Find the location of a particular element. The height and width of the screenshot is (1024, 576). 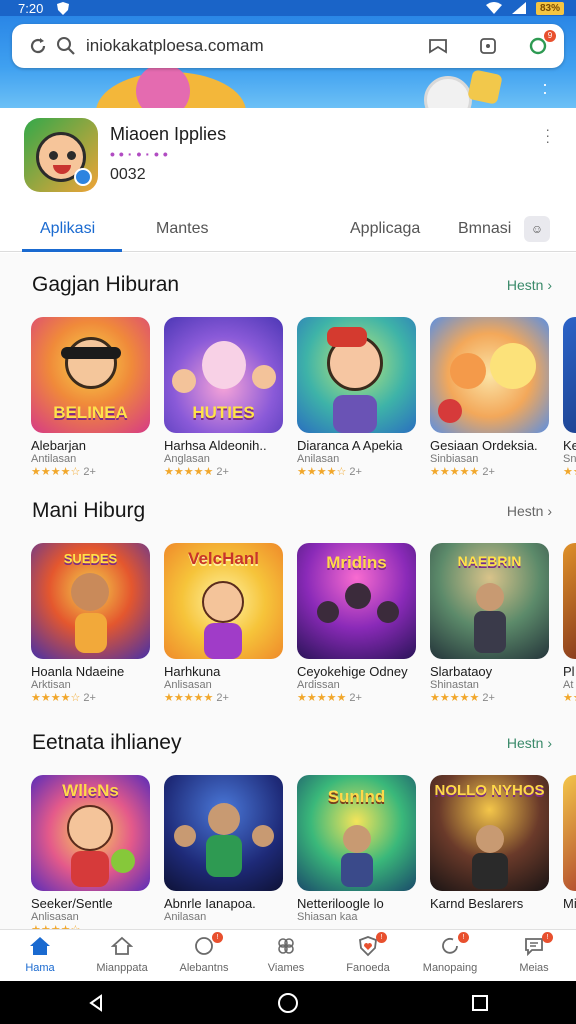

app-subtitle: ••·•·•• is located at coordinates (141, 154).